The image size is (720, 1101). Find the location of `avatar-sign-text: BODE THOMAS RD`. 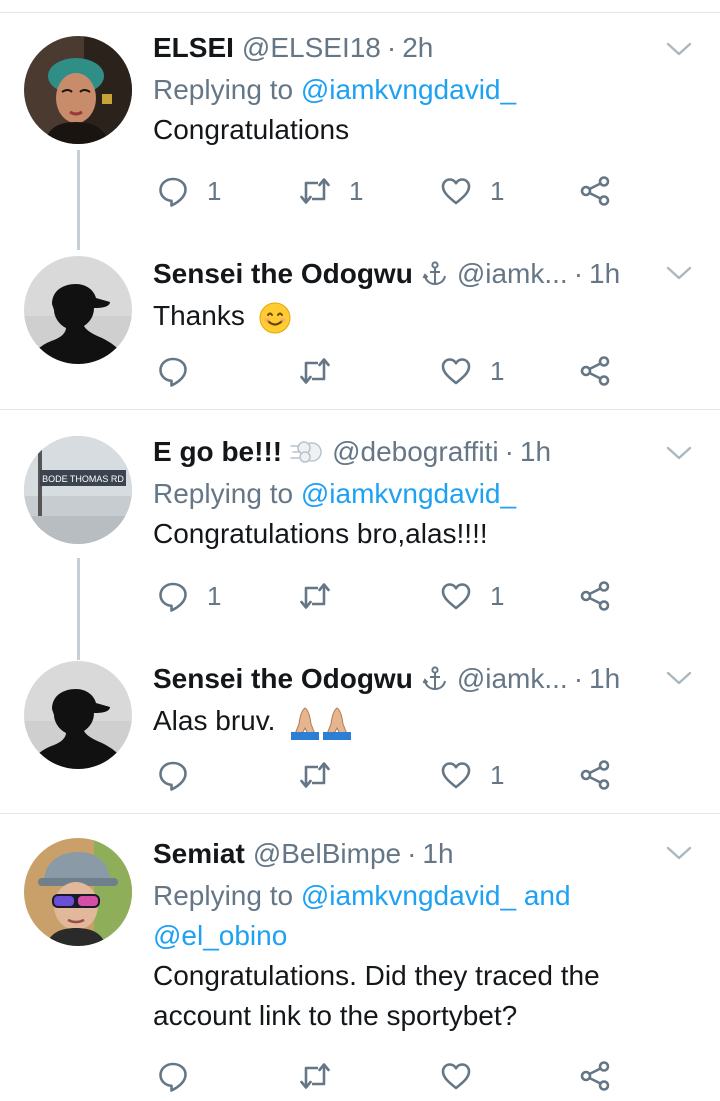

avatar-sign-text: BODE THOMAS RD is located at coordinates (83, 479).